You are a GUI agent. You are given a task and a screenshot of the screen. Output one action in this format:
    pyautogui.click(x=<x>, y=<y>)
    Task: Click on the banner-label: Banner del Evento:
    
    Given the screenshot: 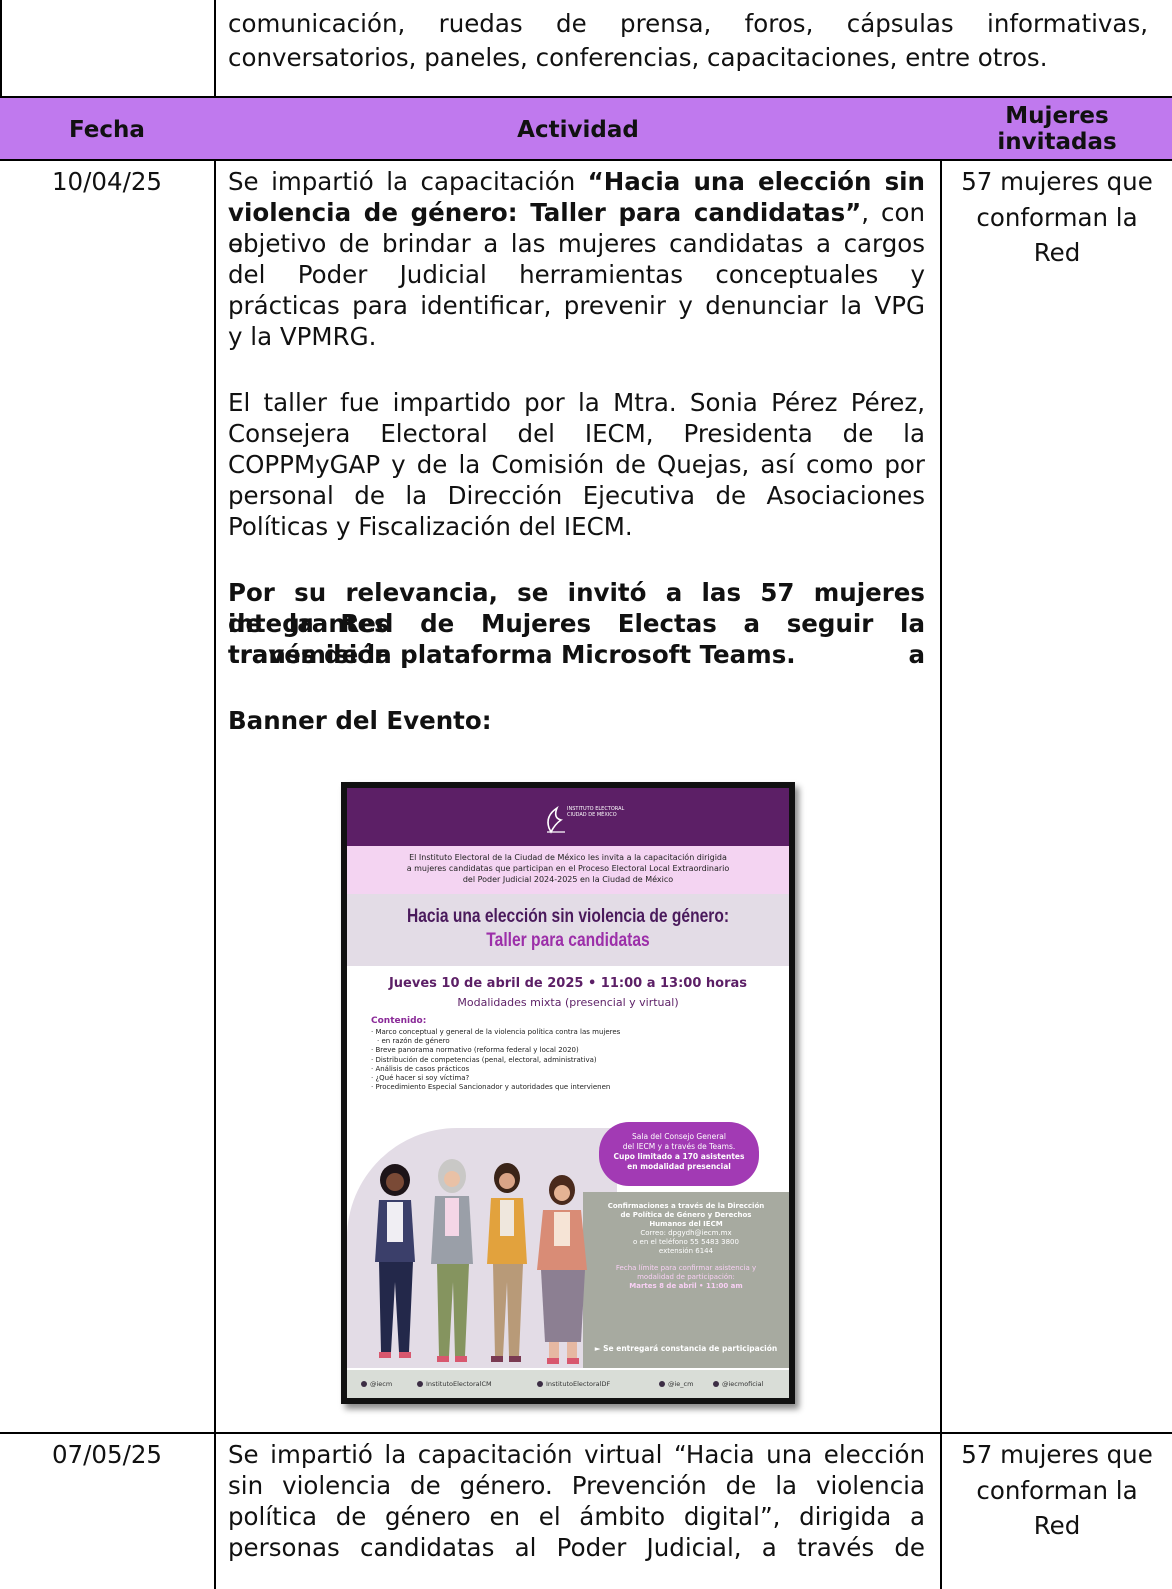 What is the action you would take?
    pyautogui.click(x=360, y=720)
    